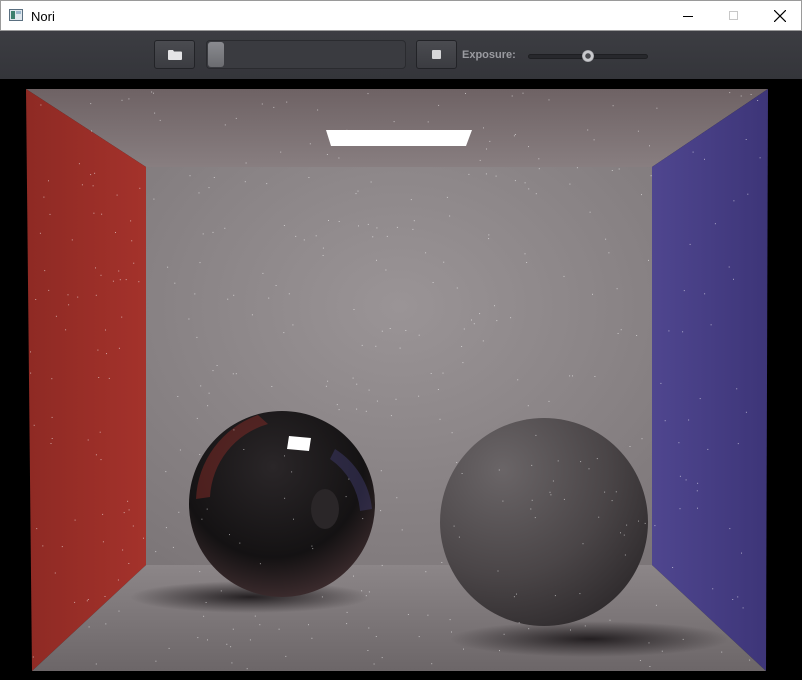 Image resolution: width=802 pixels, height=680 pixels. Describe the element at coordinates (588, 56) in the screenshot. I see `exposure-slider-handle` at that location.